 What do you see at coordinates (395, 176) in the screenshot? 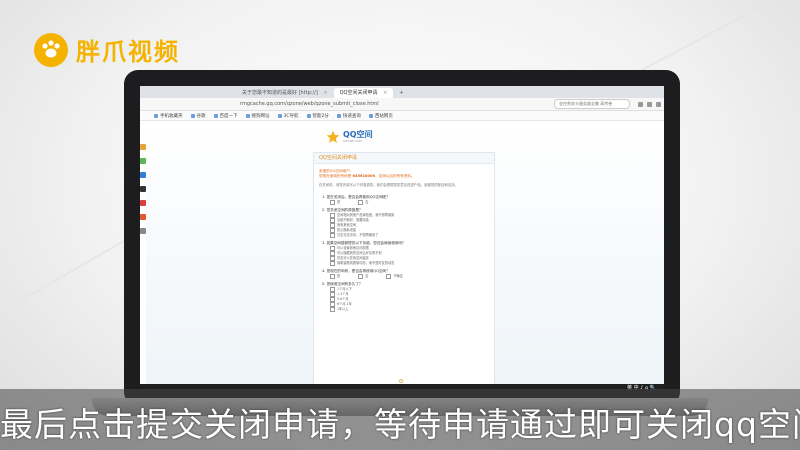
I see `notice-suffix: ，空间以后的所有资料。` at bounding box center [395, 176].